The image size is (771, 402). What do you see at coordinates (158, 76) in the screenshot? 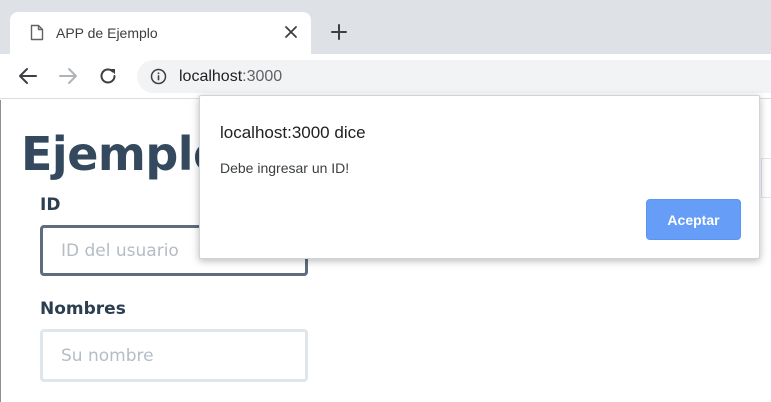
I see `info-icon` at bounding box center [158, 76].